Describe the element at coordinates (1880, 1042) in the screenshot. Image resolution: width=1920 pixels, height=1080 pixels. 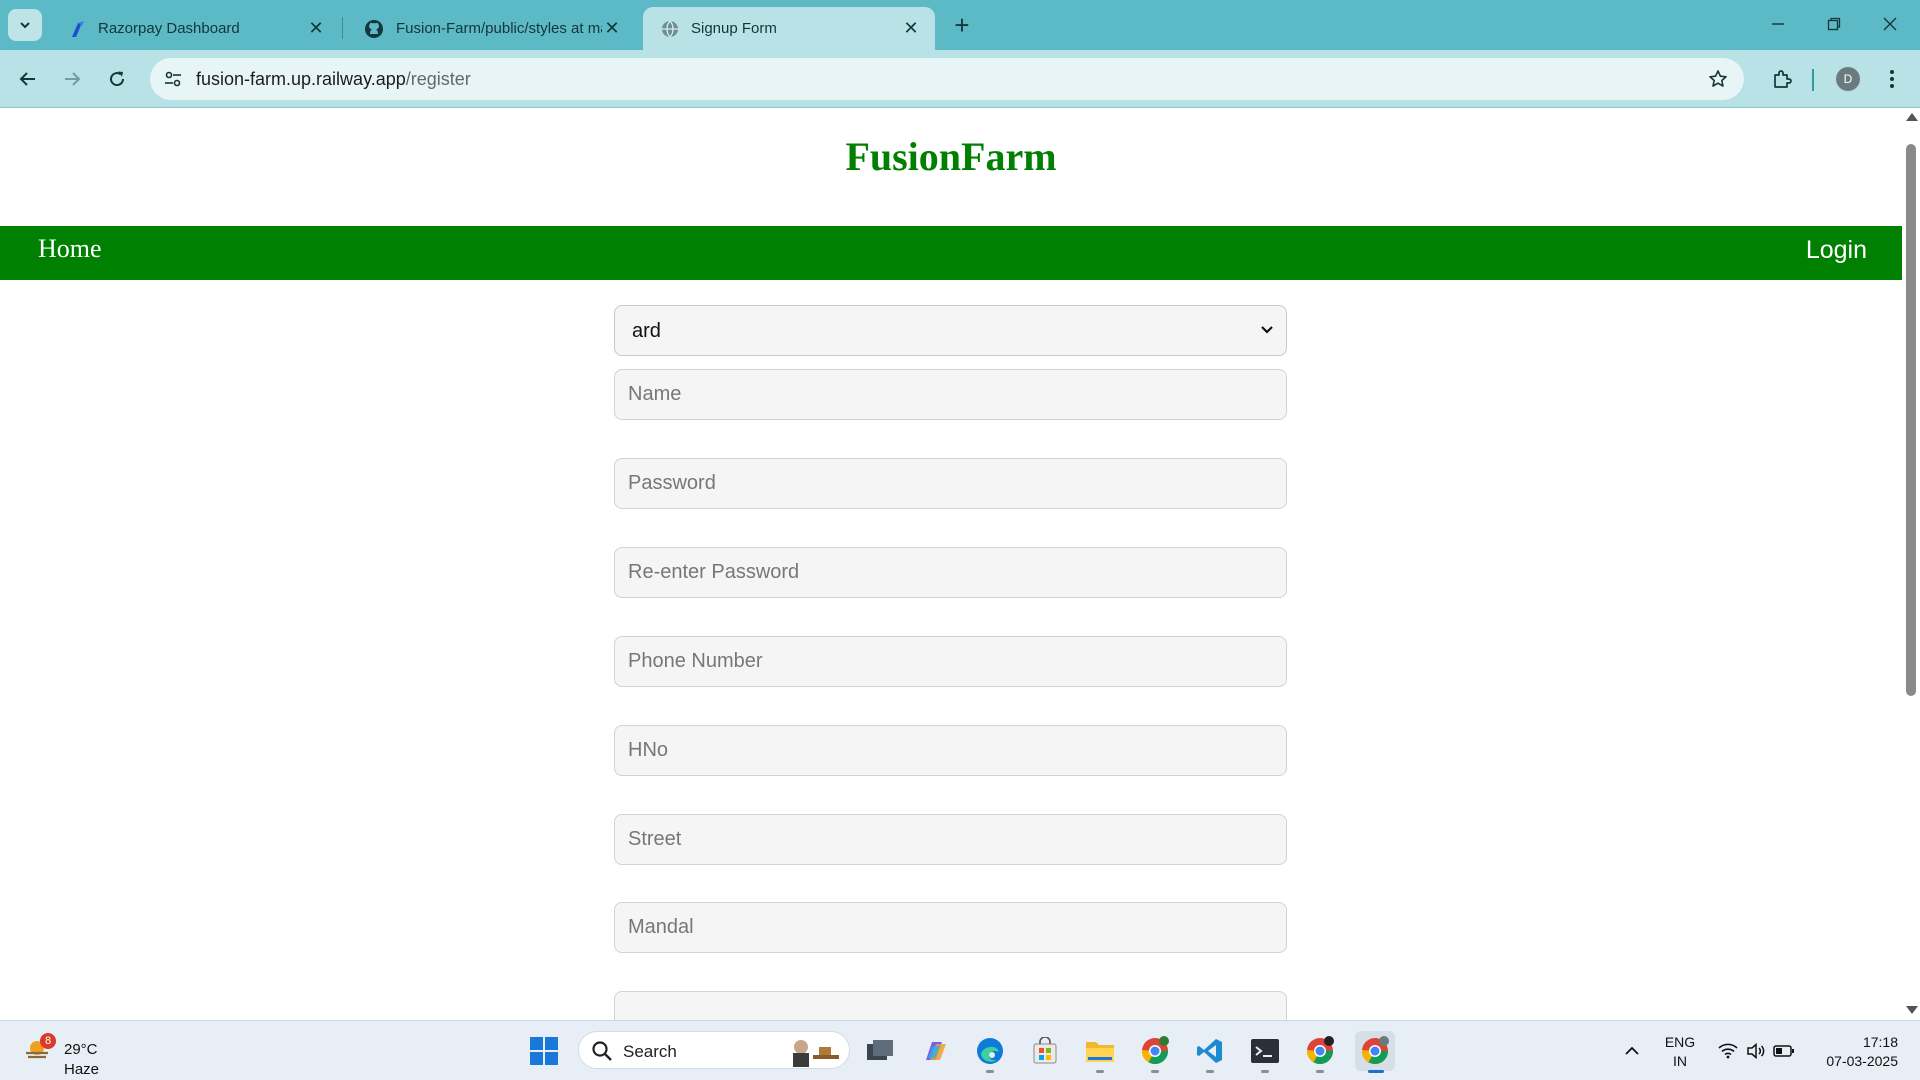
I see `clock-time: 17:18` at that location.